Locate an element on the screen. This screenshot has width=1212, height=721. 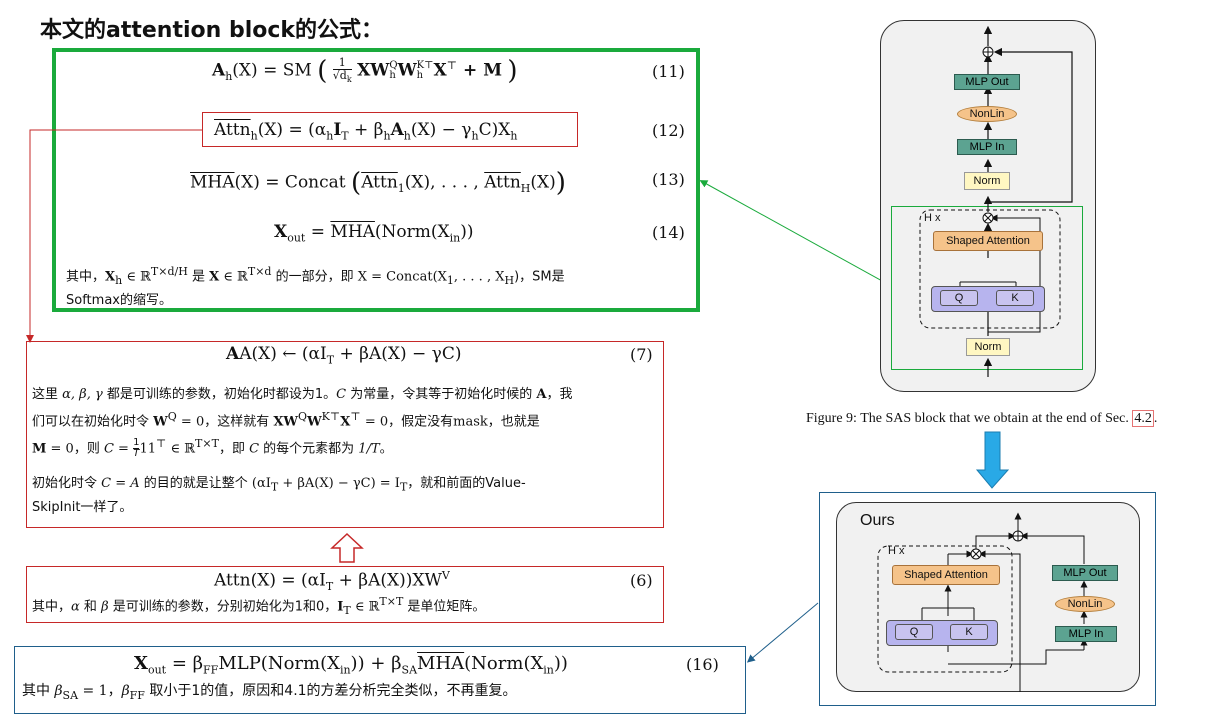
fig9-q-block: Q is located at coordinates (959, 298).